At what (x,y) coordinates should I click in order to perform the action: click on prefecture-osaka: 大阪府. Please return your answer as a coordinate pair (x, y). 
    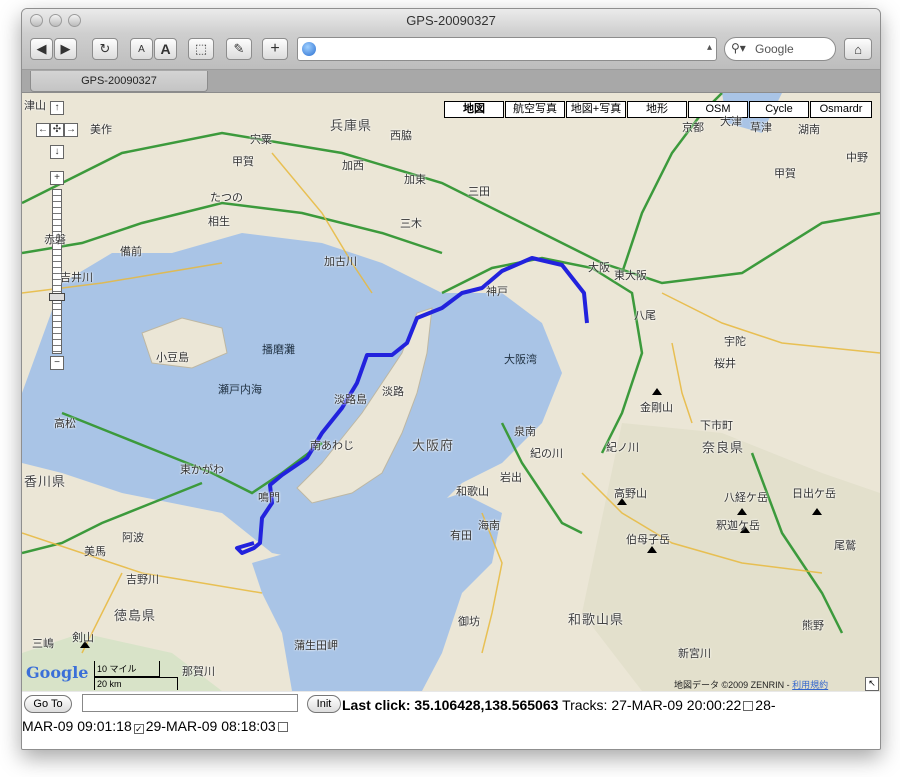
    Looking at the image, I should click on (433, 445).